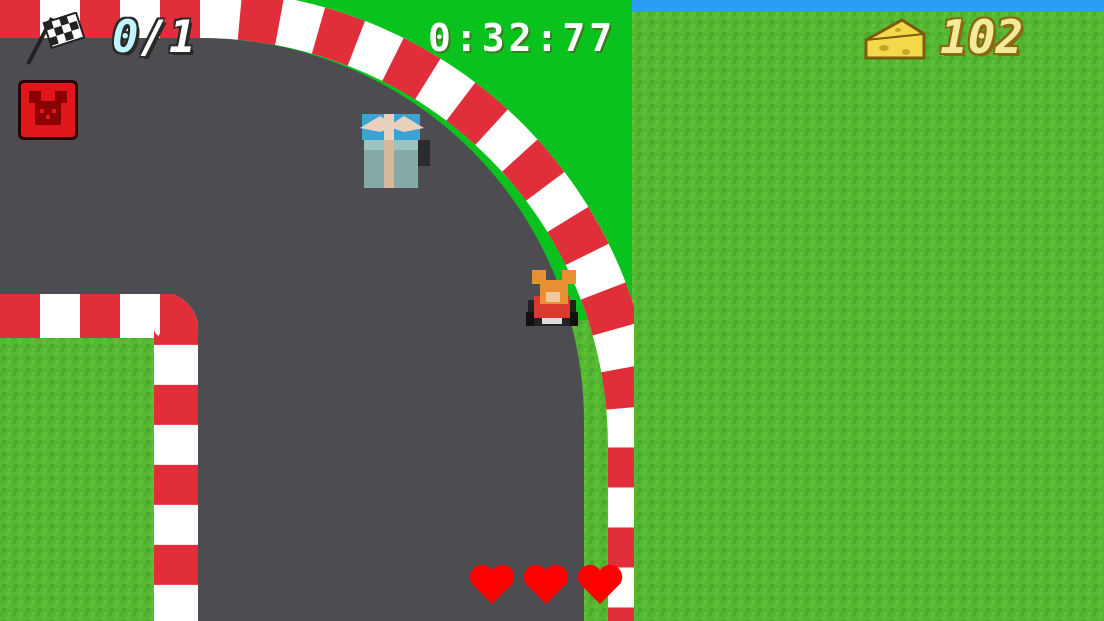 This screenshot has height=621, width=1104. I want to click on sky-strip, so click(868, 6).